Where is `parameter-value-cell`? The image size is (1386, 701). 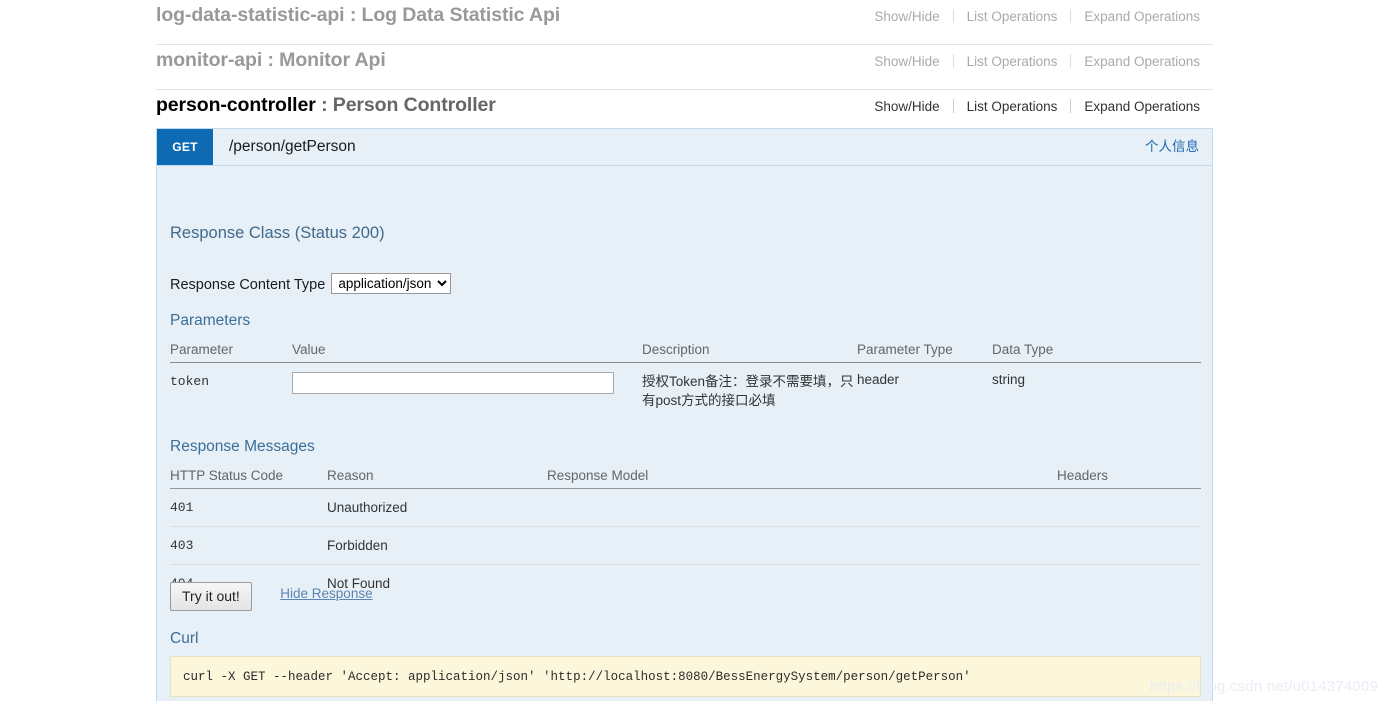 parameter-value-cell is located at coordinates (467, 391).